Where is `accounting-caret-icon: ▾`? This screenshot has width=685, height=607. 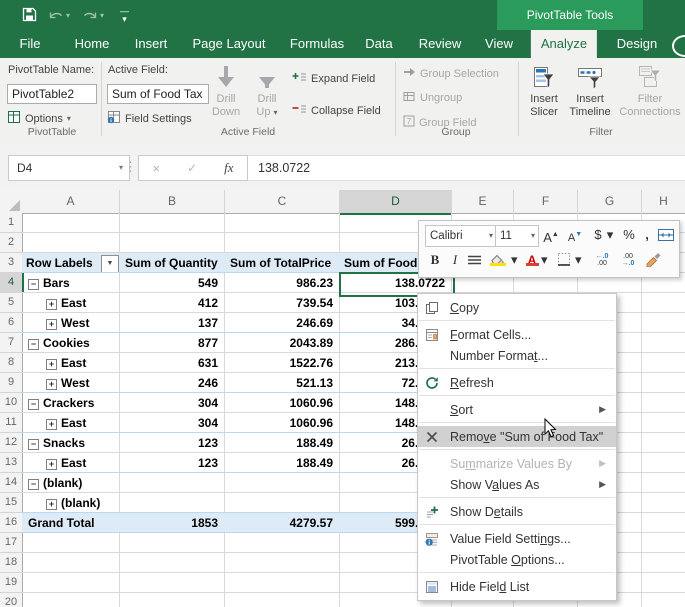 accounting-caret-icon: ▾ is located at coordinates (610, 235).